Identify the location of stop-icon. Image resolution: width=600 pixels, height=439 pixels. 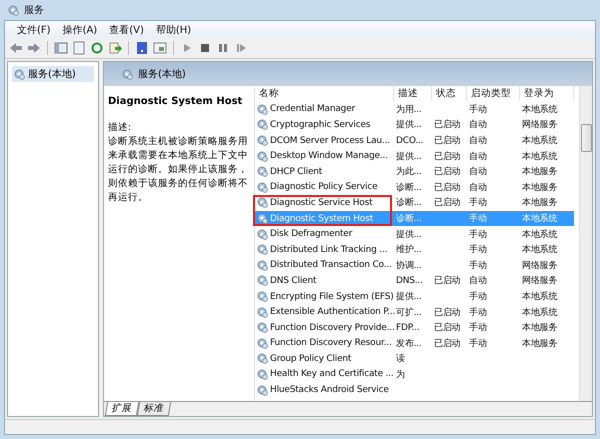
(205, 48).